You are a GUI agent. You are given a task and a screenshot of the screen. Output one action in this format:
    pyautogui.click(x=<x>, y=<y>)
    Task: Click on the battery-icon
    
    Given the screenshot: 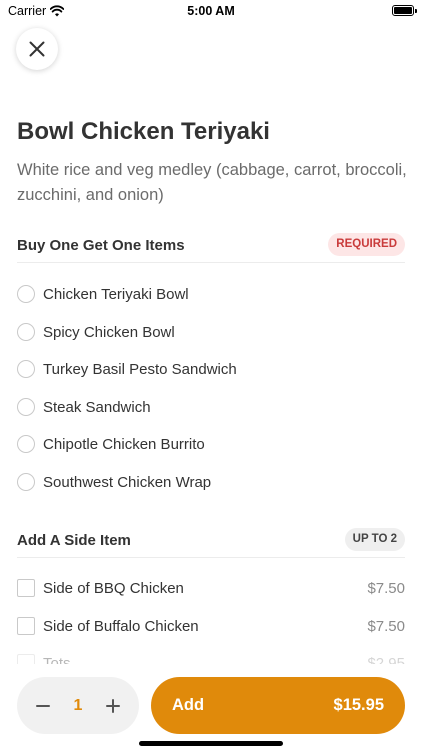 What is the action you would take?
    pyautogui.click(x=404, y=10)
    